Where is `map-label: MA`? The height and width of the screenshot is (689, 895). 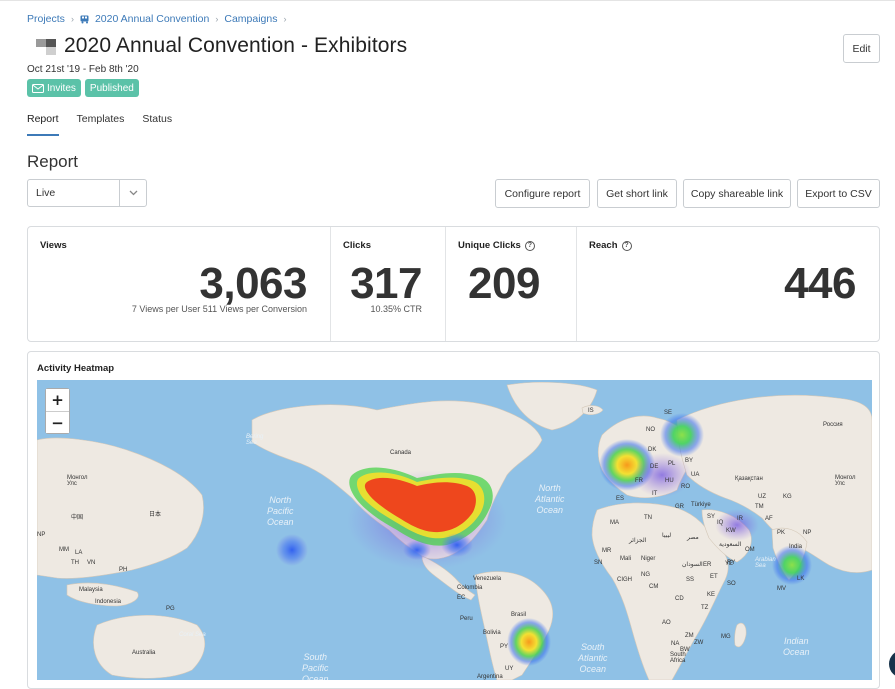
map-label: MA is located at coordinates (614, 523).